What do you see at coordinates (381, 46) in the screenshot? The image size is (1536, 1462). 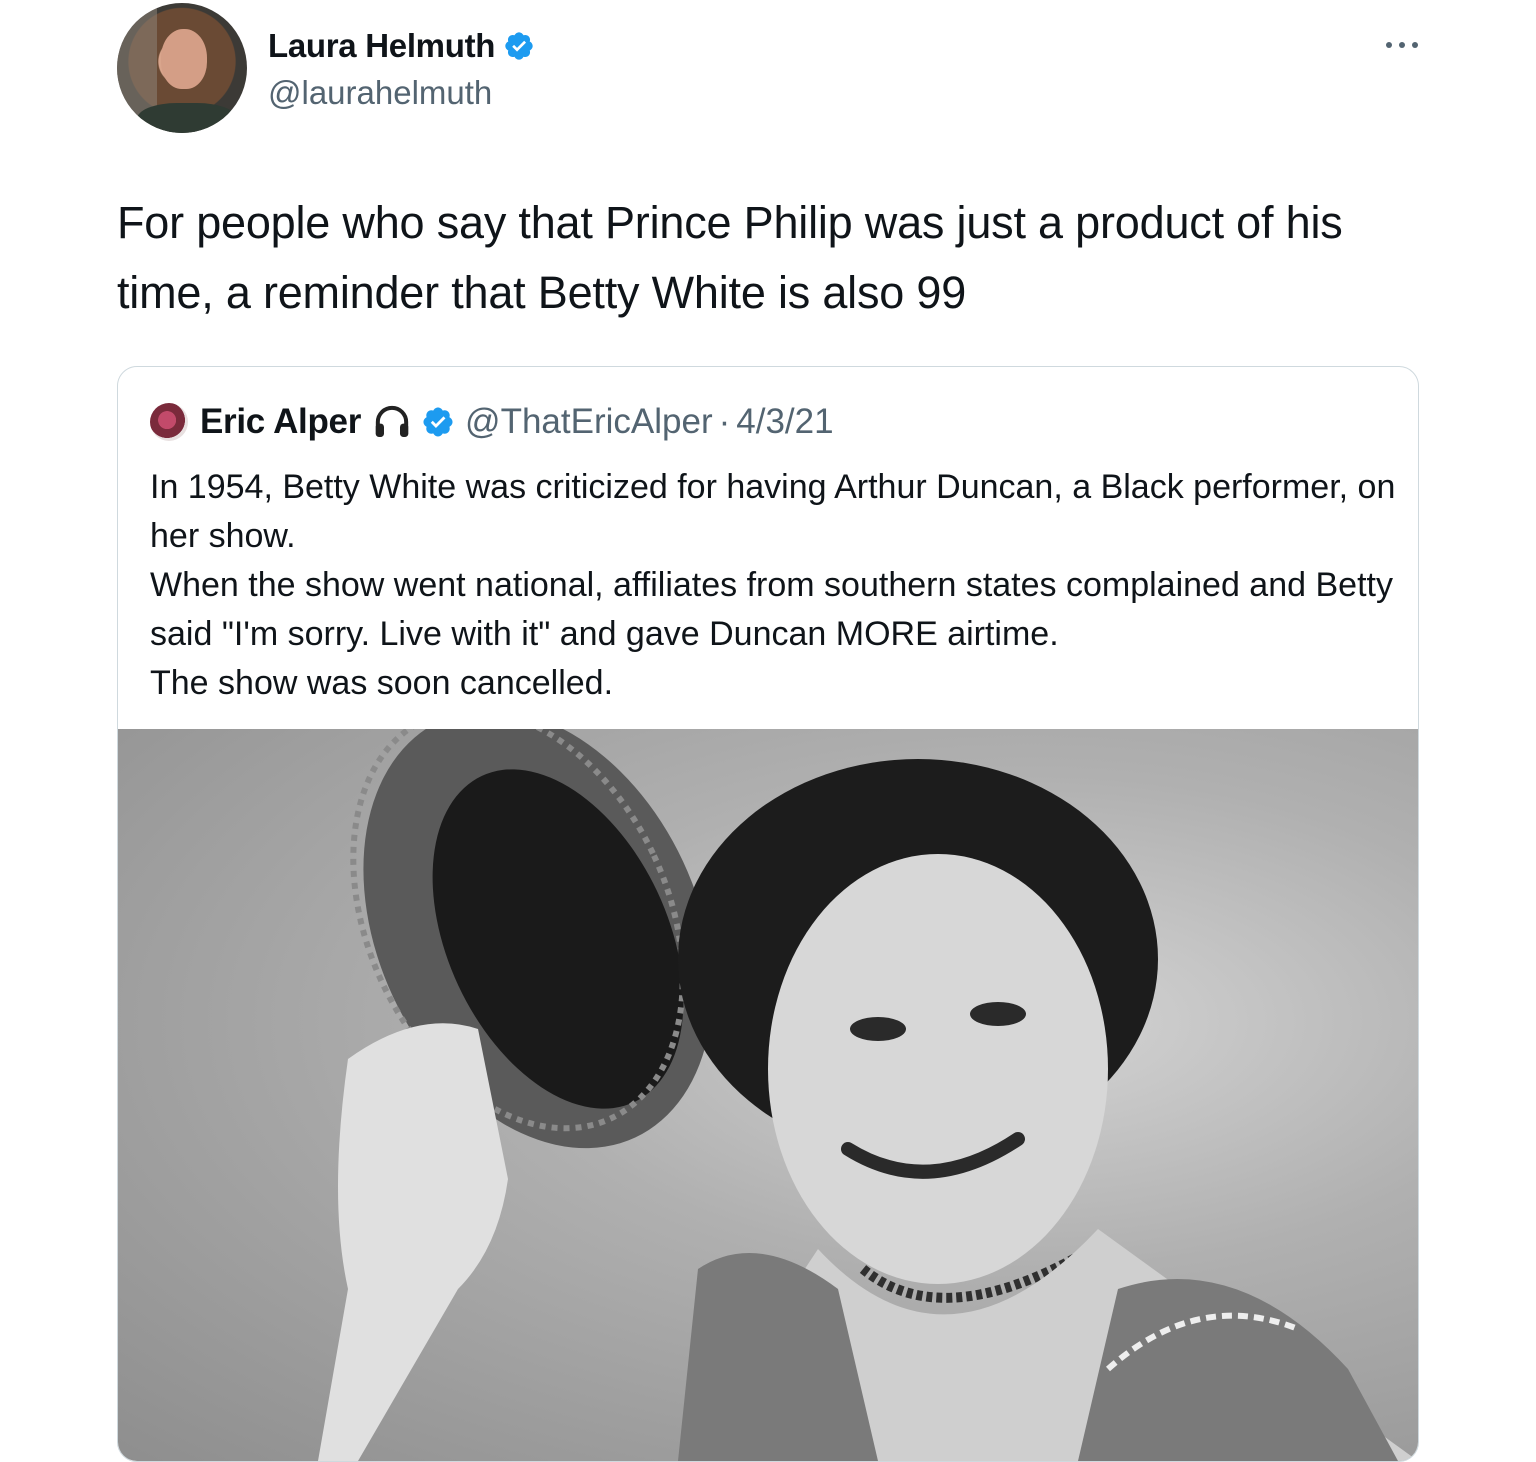 I see `author-display-name: Laura Helmuth` at bounding box center [381, 46].